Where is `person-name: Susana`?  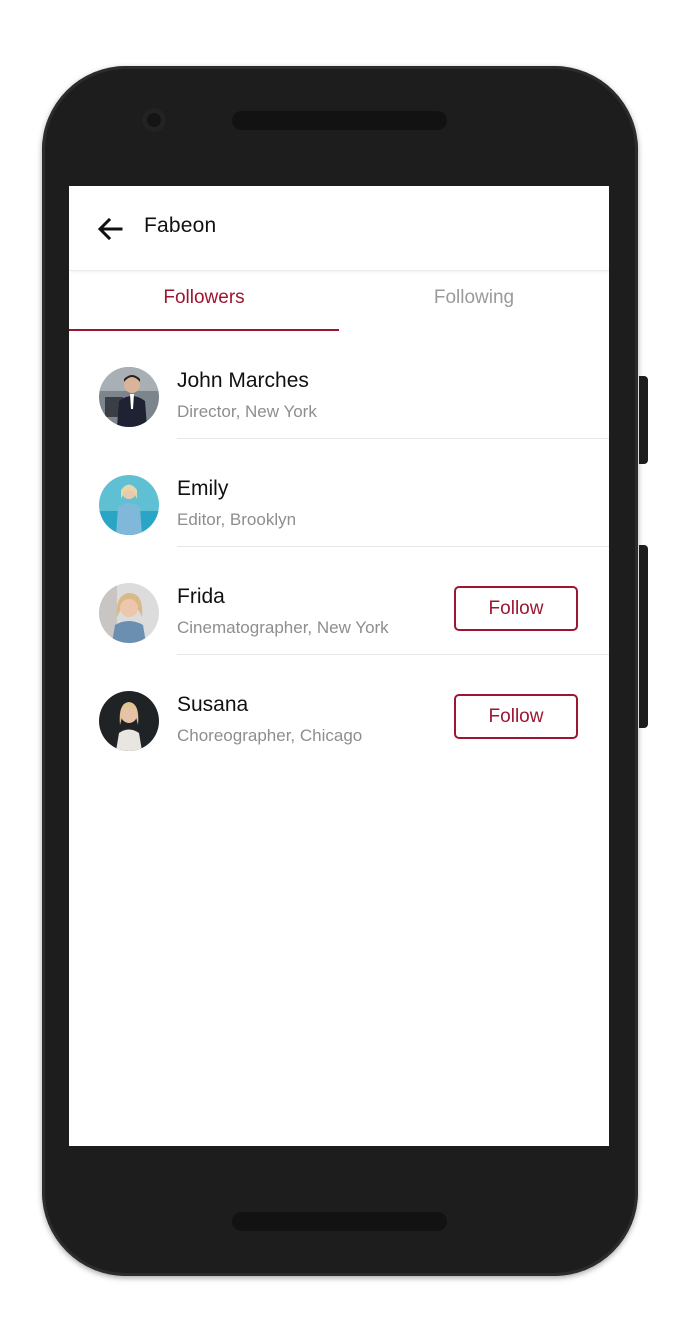
person-name: Susana is located at coordinates (213, 704).